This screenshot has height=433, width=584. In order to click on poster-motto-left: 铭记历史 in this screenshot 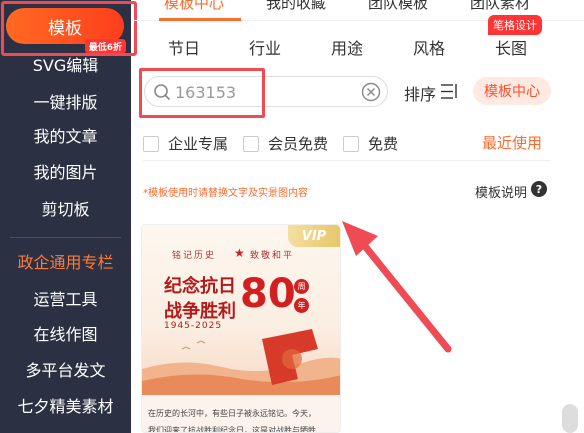, I will do `click(194, 256)`.